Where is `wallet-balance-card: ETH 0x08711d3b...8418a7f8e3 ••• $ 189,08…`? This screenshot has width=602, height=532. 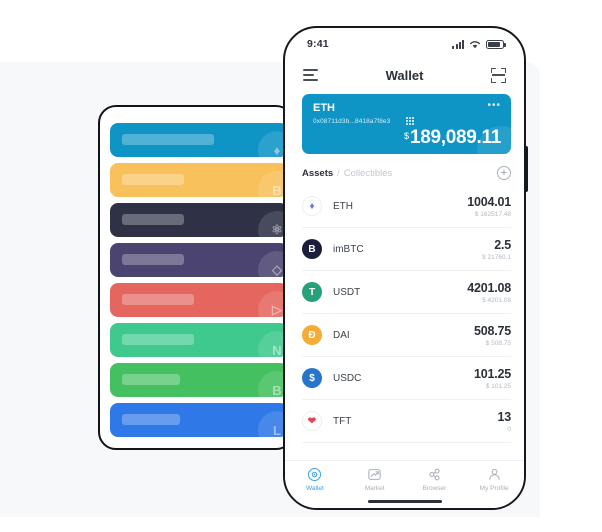 wallet-balance-card: ETH 0x08711d3b...8418a7f8e3 ••• $ 189,08… is located at coordinates (406, 124).